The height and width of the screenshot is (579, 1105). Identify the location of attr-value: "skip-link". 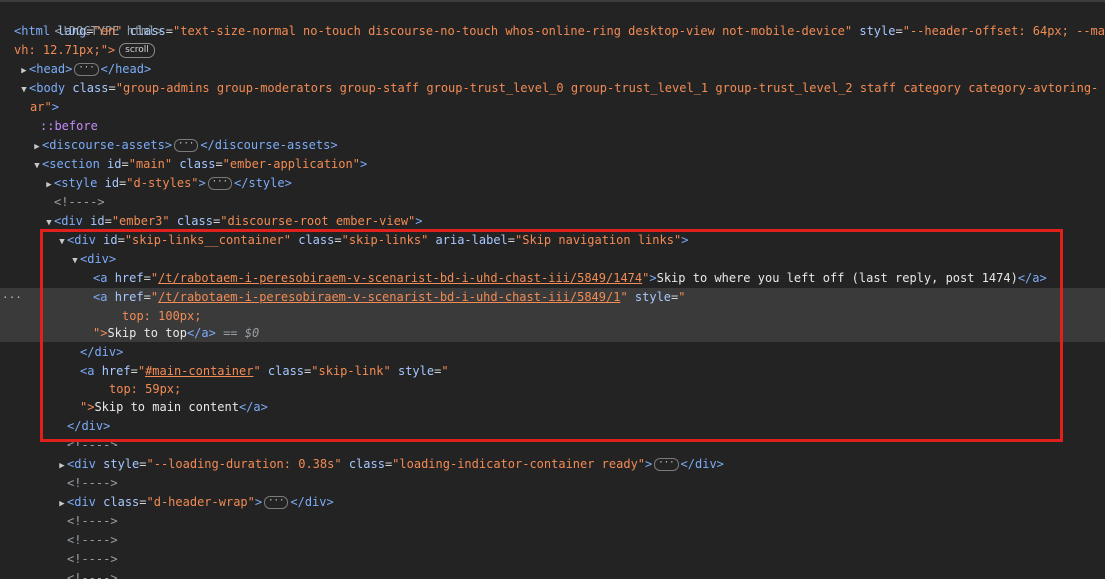
(351, 371).